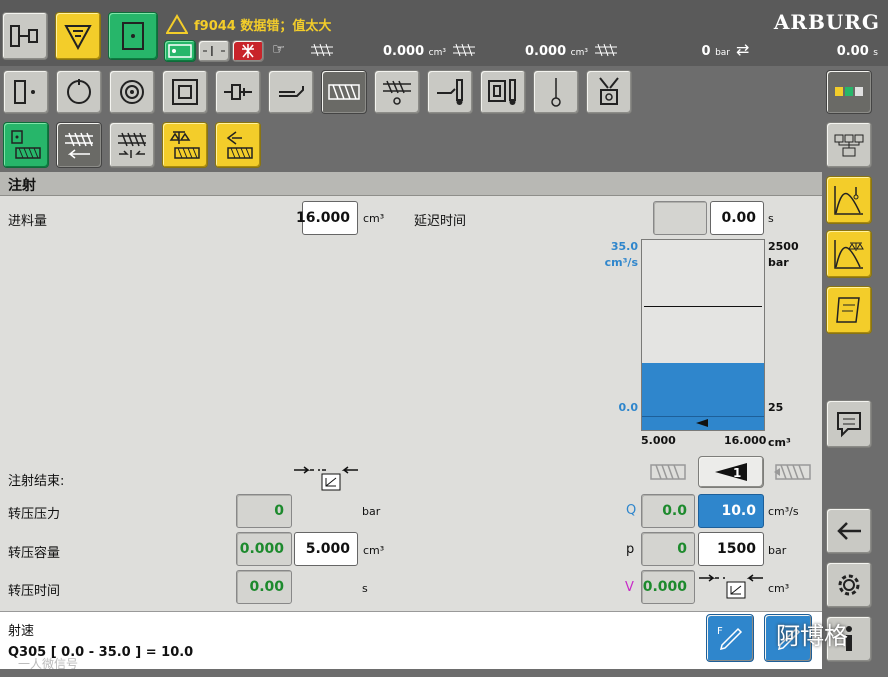  I want to click on hand-mode-icon: ☞, so click(279, 49).